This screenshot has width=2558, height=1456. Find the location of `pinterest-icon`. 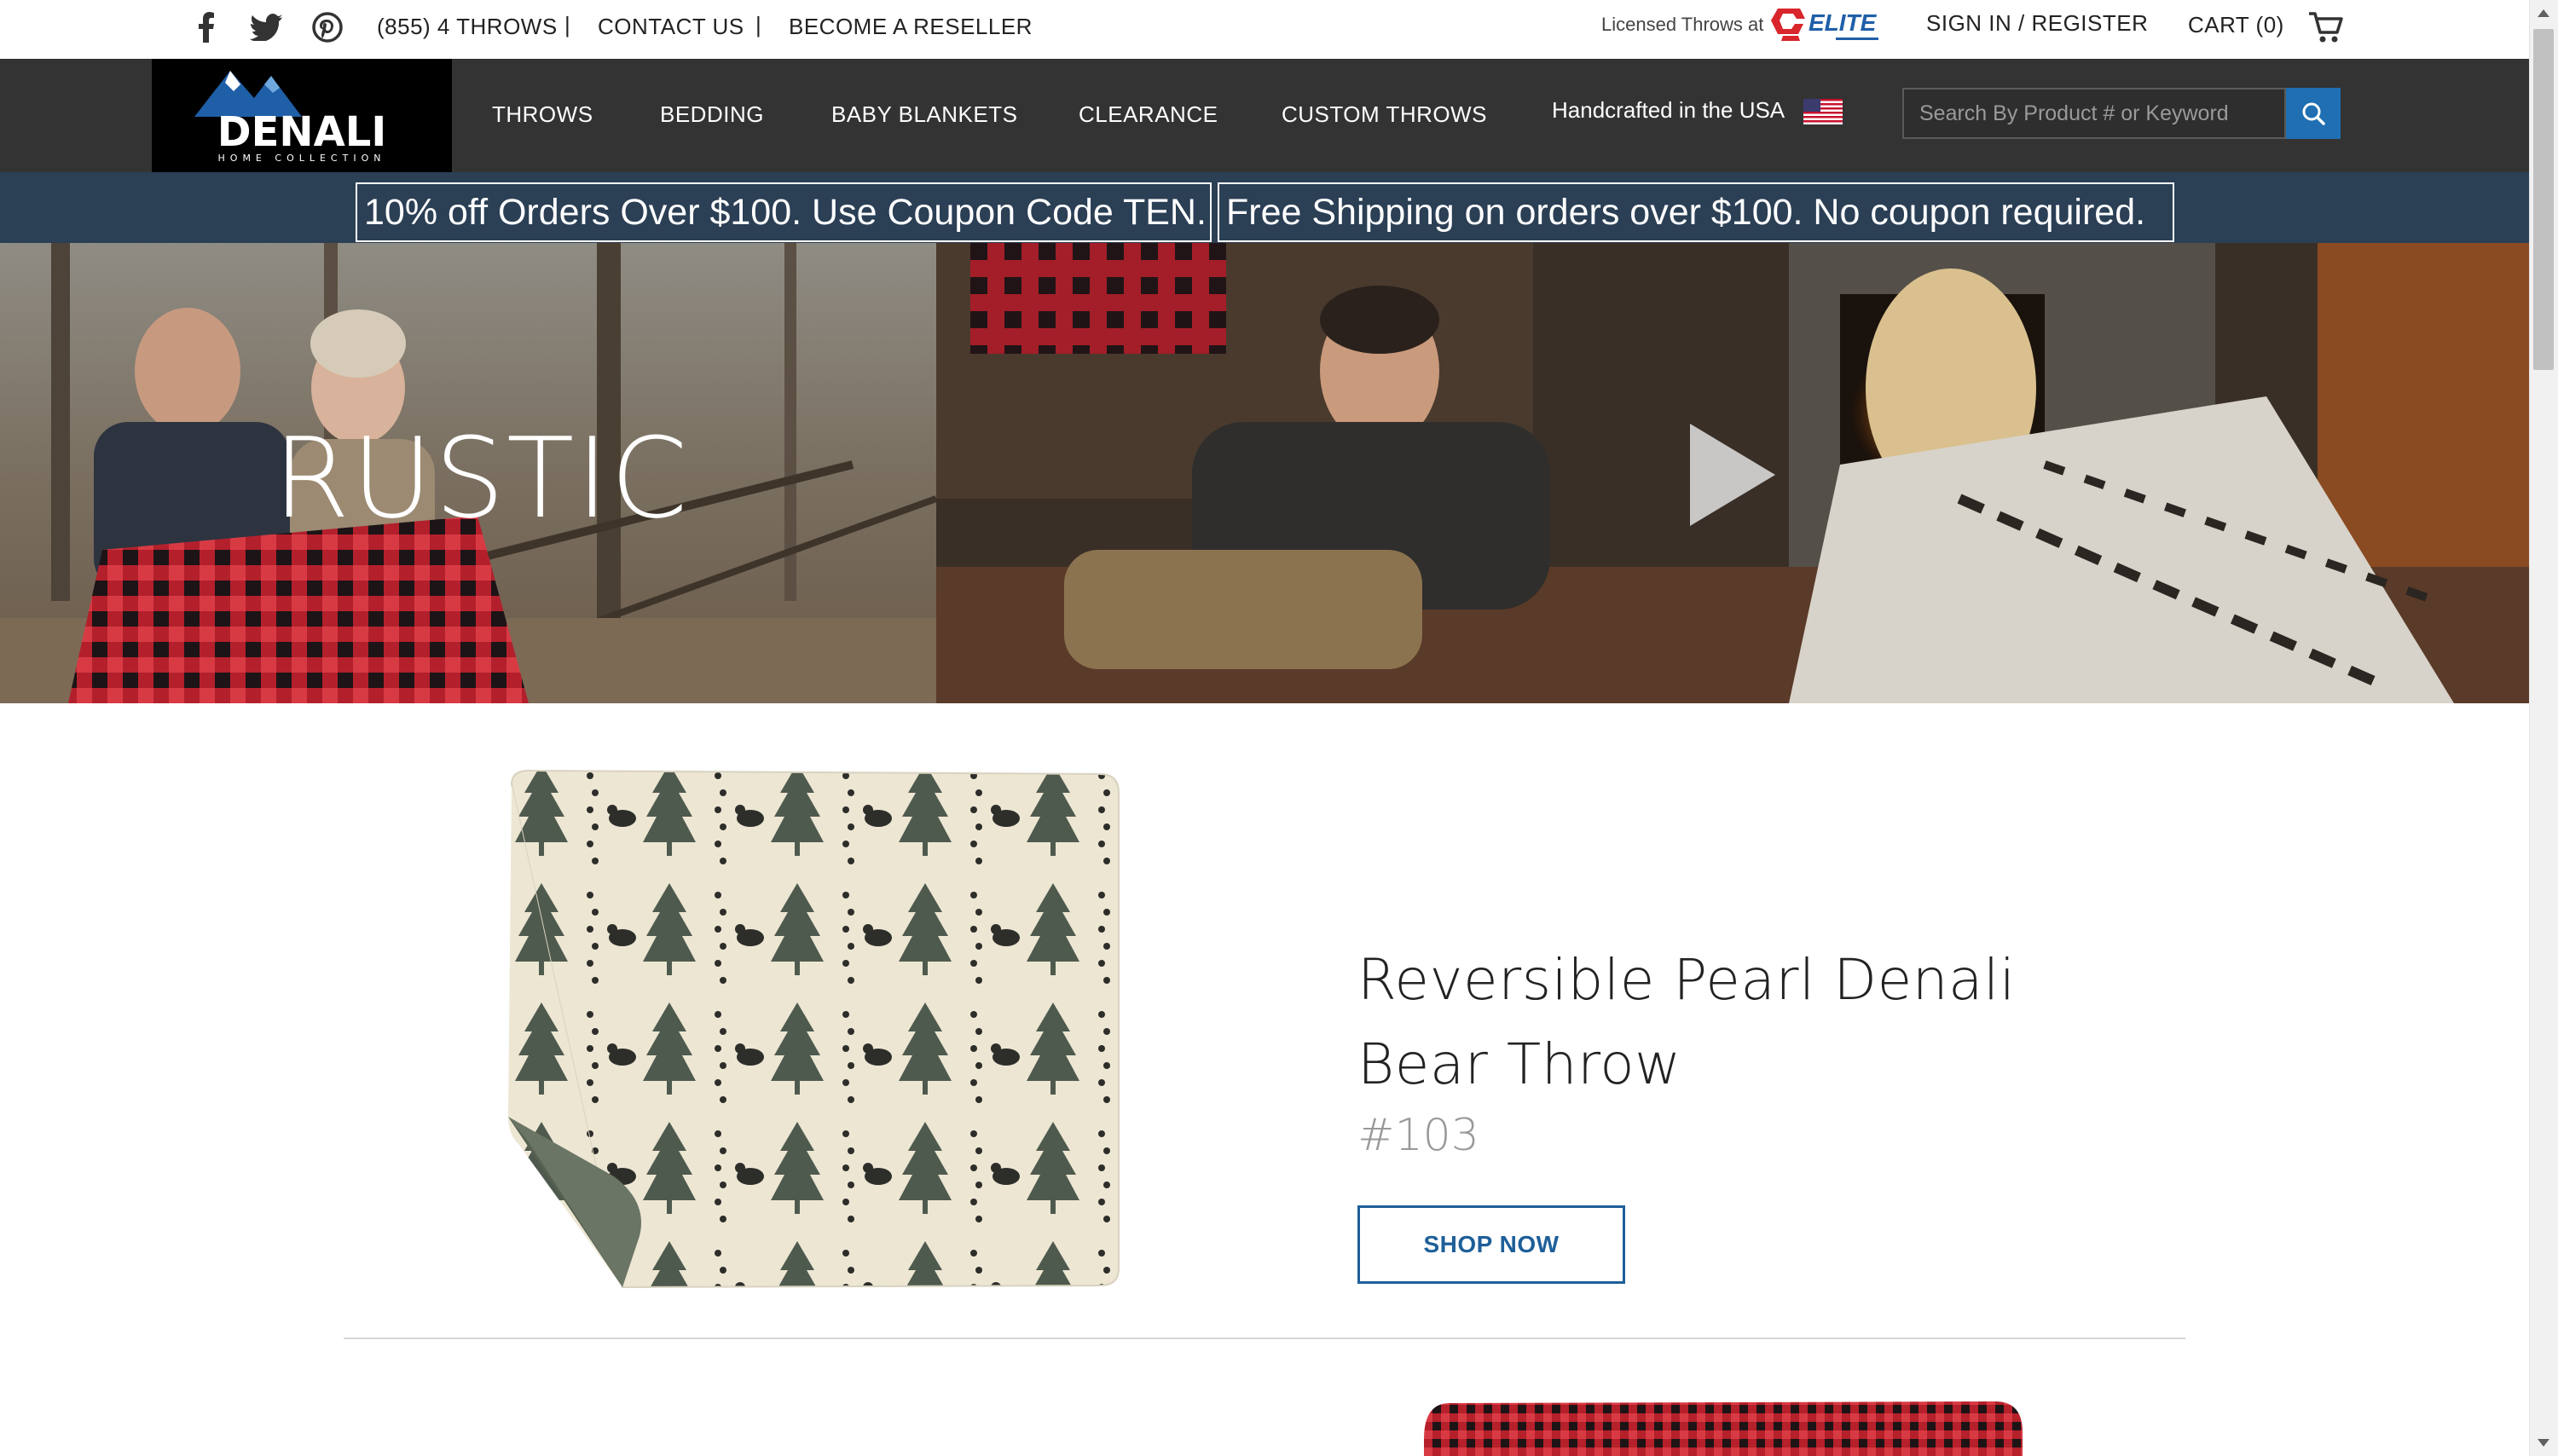

pinterest-icon is located at coordinates (327, 27).